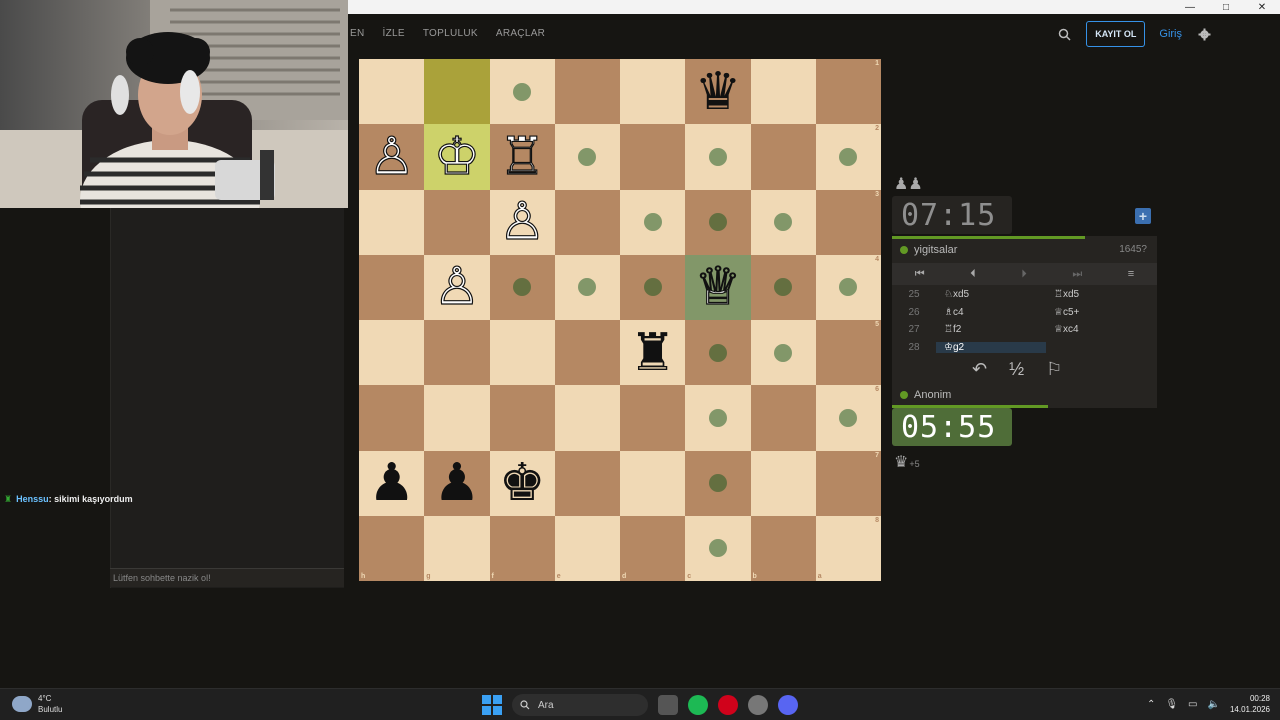 The image size is (1280, 720). What do you see at coordinates (227, 577) in the screenshot?
I see `chat-input: Lütfen sohbette nazik ol!` at bounding box center [227, 577].